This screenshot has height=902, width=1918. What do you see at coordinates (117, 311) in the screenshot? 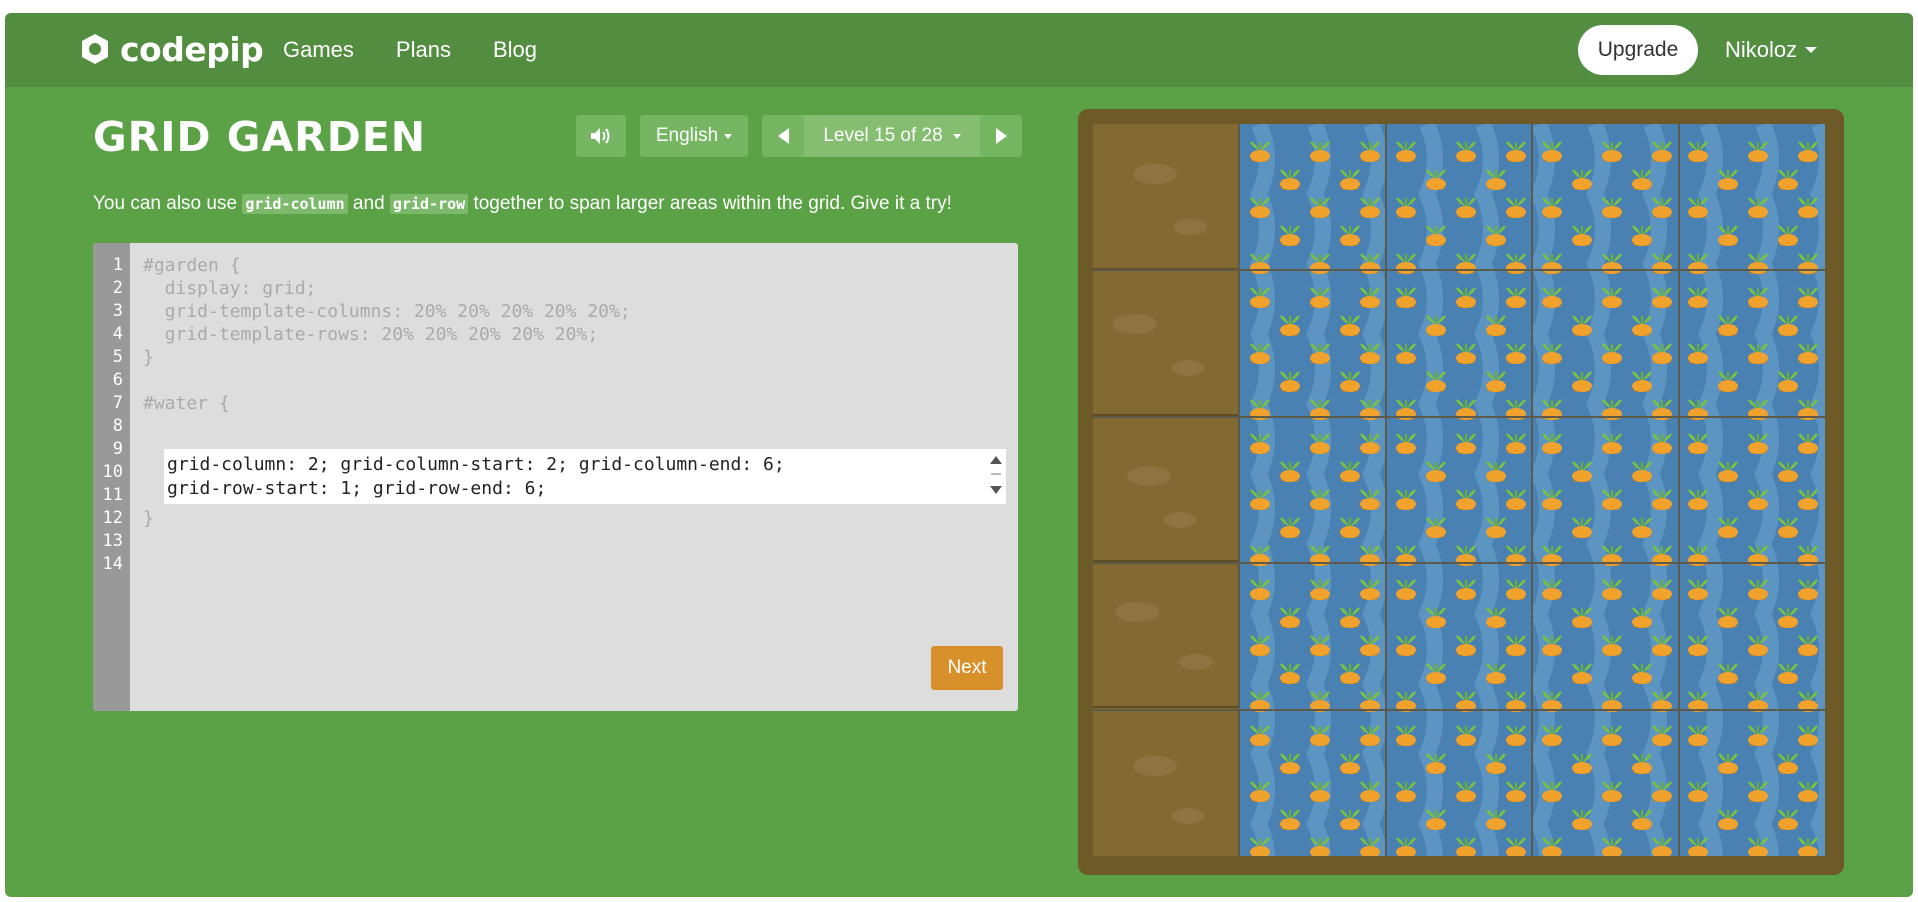
I see `line-number: 3` at bounding box center [117, 311].